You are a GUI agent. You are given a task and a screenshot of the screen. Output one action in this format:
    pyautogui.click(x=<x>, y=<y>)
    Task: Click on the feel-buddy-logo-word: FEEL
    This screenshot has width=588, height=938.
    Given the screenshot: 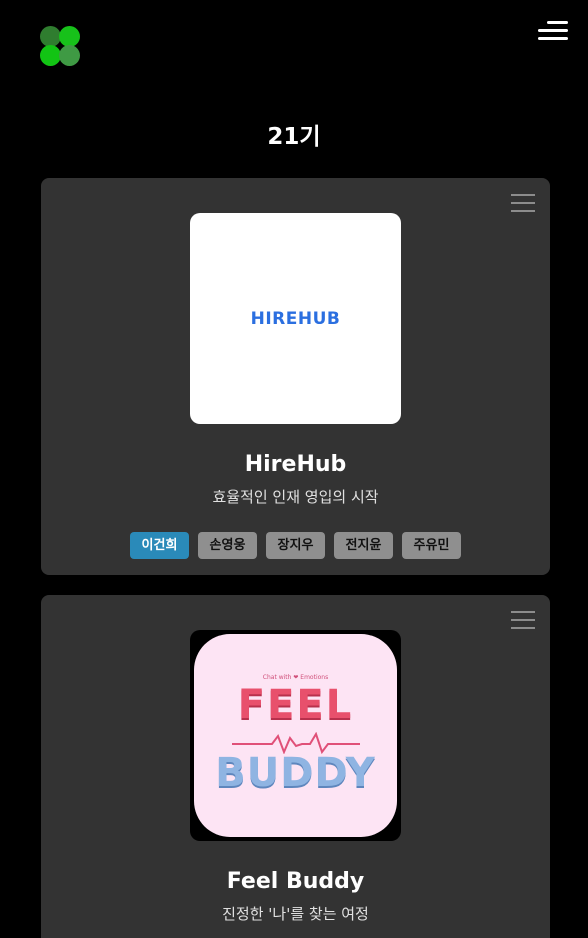 What is the action you would take?
    pyautogui.click(x=295, y=705)
    